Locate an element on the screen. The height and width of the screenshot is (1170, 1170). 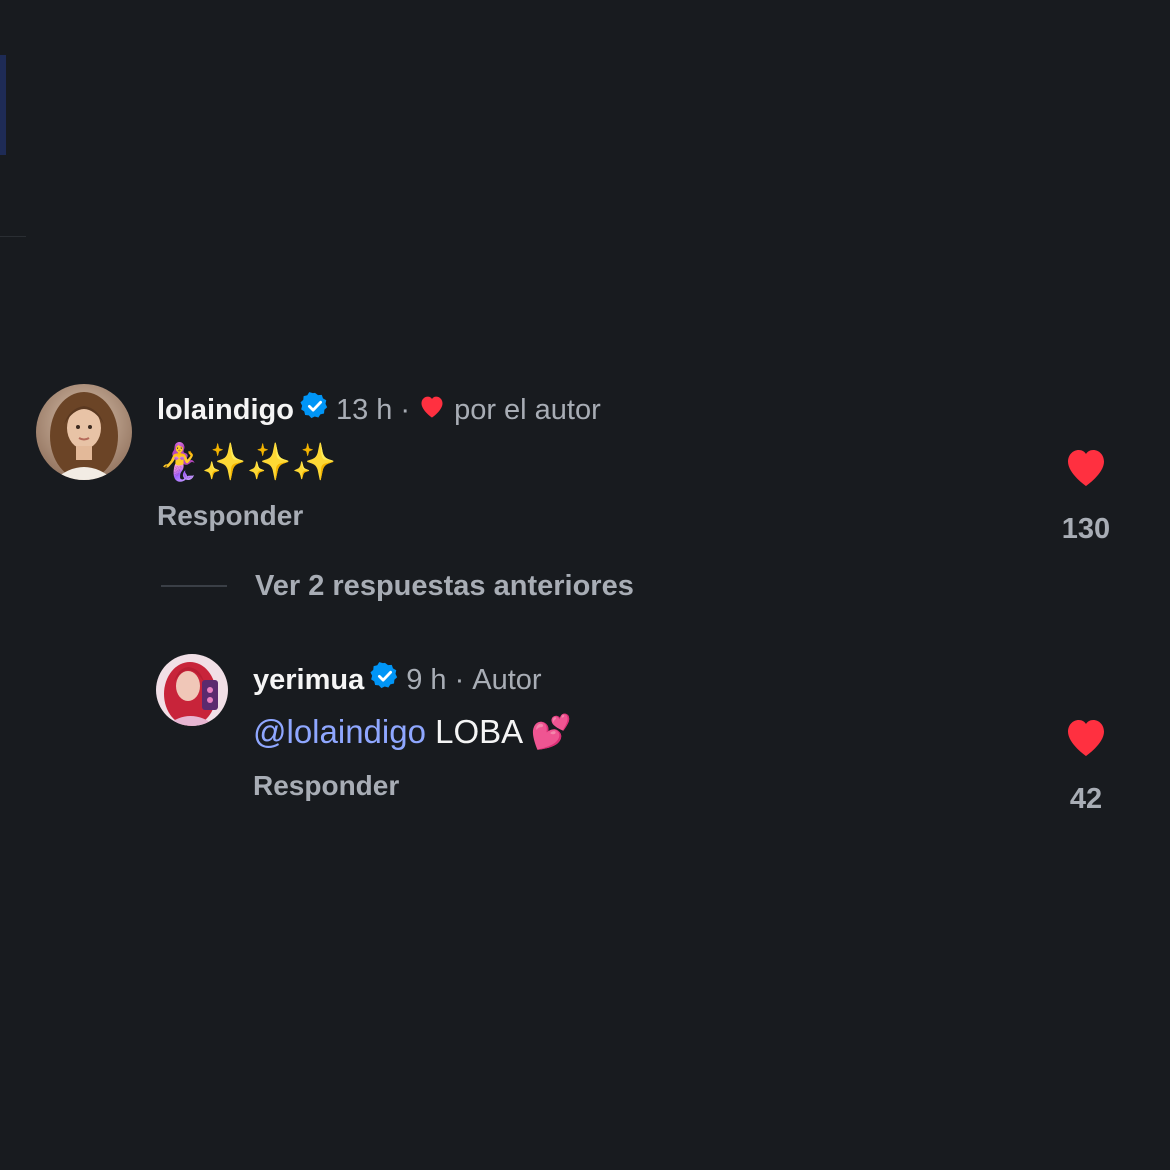
avatar is located at coordinates (192, 690).